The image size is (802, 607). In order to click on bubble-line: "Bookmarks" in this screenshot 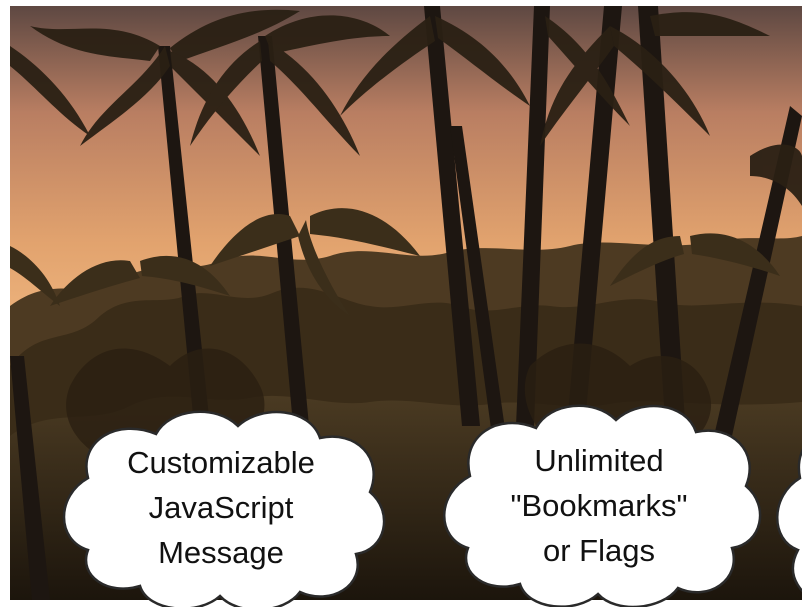, I will do `click(599, 505)`.